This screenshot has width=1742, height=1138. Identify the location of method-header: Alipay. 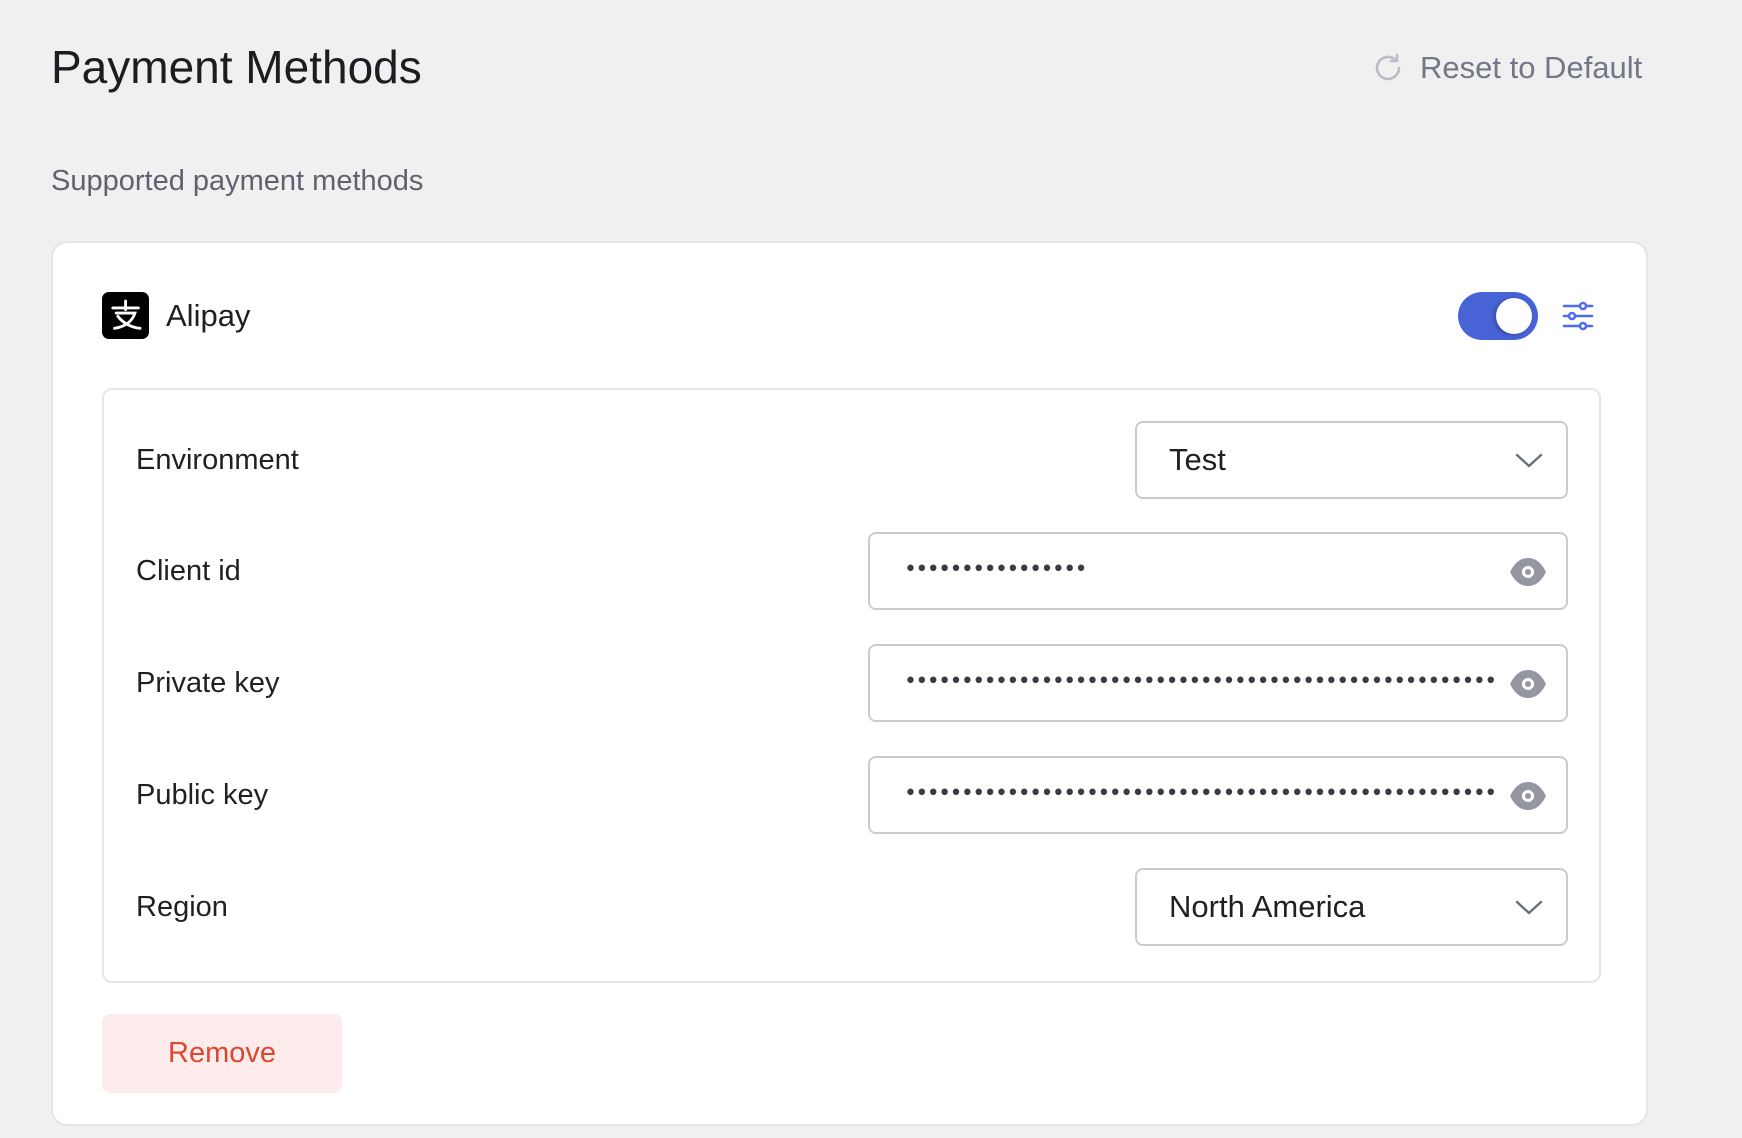
(176, 315).